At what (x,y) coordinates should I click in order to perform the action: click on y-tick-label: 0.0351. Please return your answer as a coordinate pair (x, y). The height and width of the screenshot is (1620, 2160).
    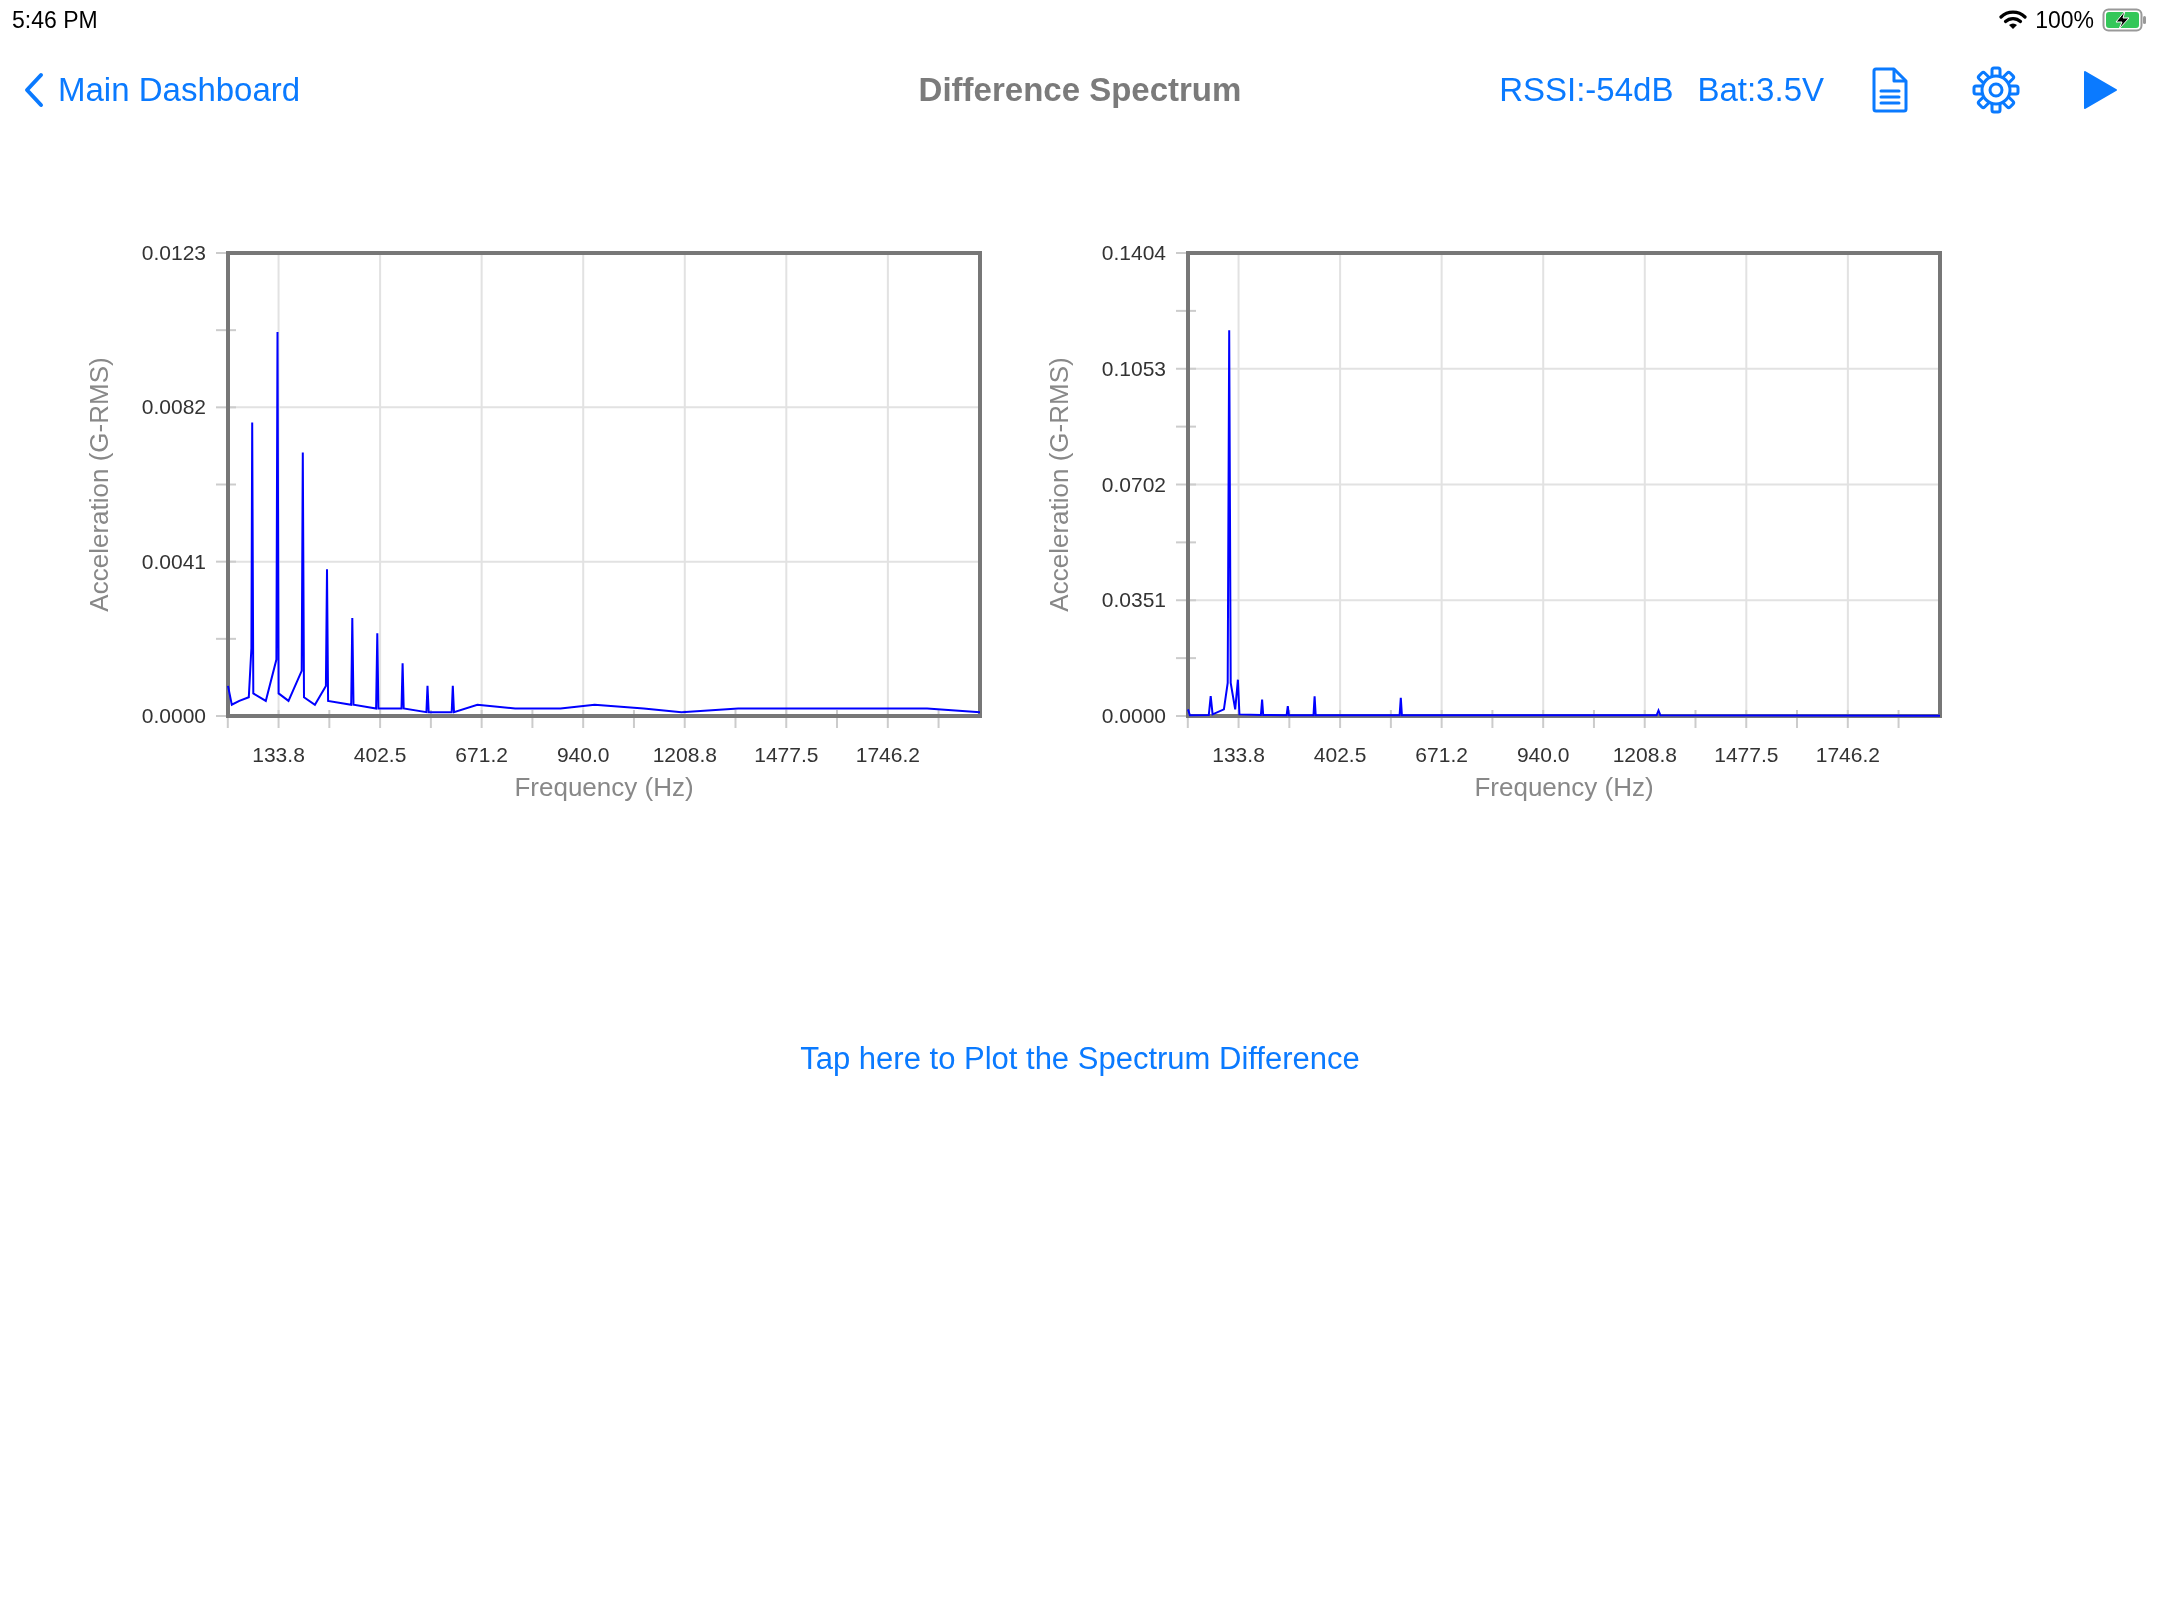
    Looking at the image, I should click on (1133, 600).